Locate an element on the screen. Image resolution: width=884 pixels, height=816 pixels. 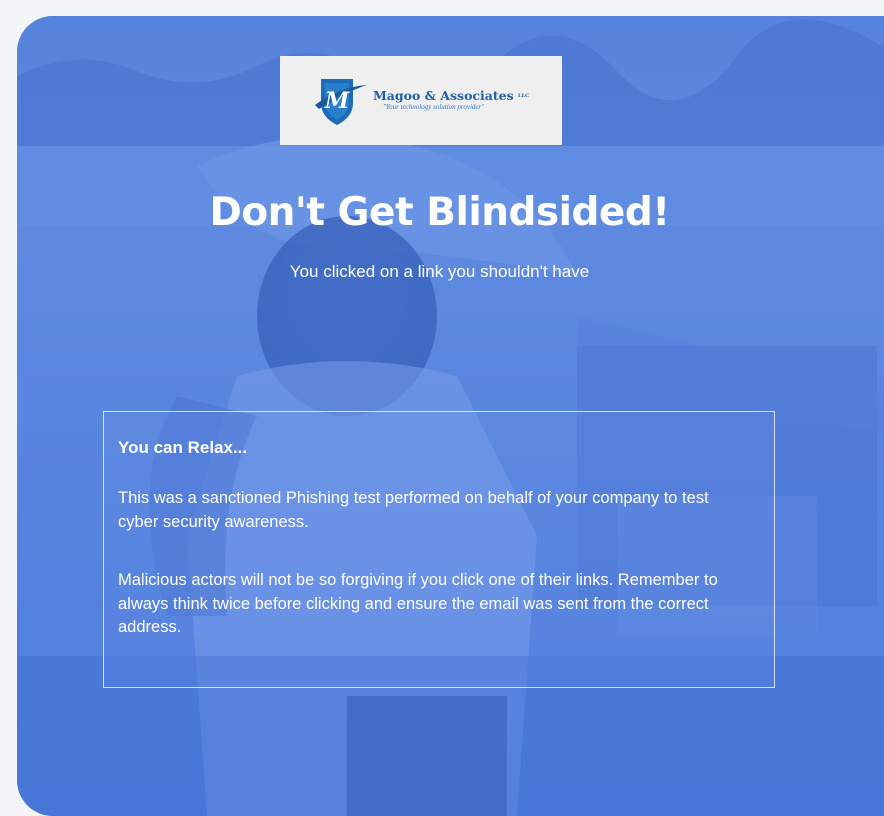
logo-company-name: Magoo & Associates LLC is located at coordinates (451, 95).